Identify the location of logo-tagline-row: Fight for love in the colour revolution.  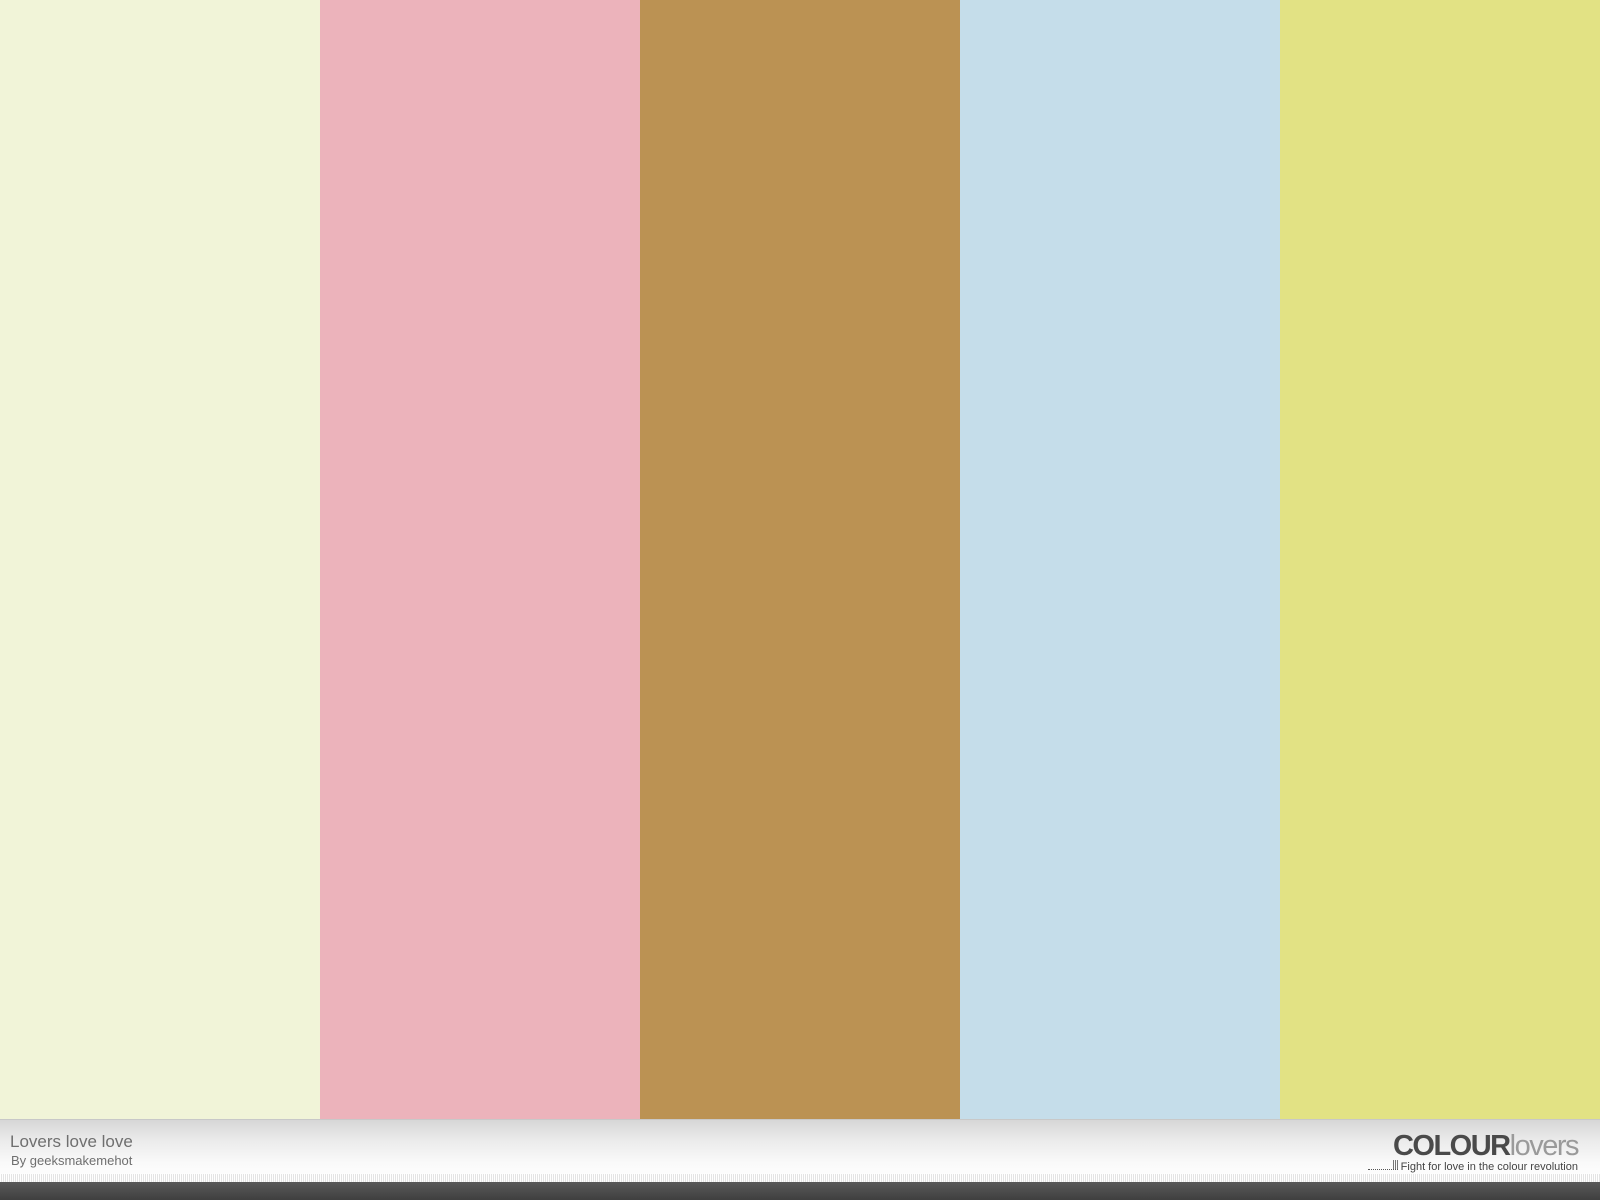
(1472, 1166).